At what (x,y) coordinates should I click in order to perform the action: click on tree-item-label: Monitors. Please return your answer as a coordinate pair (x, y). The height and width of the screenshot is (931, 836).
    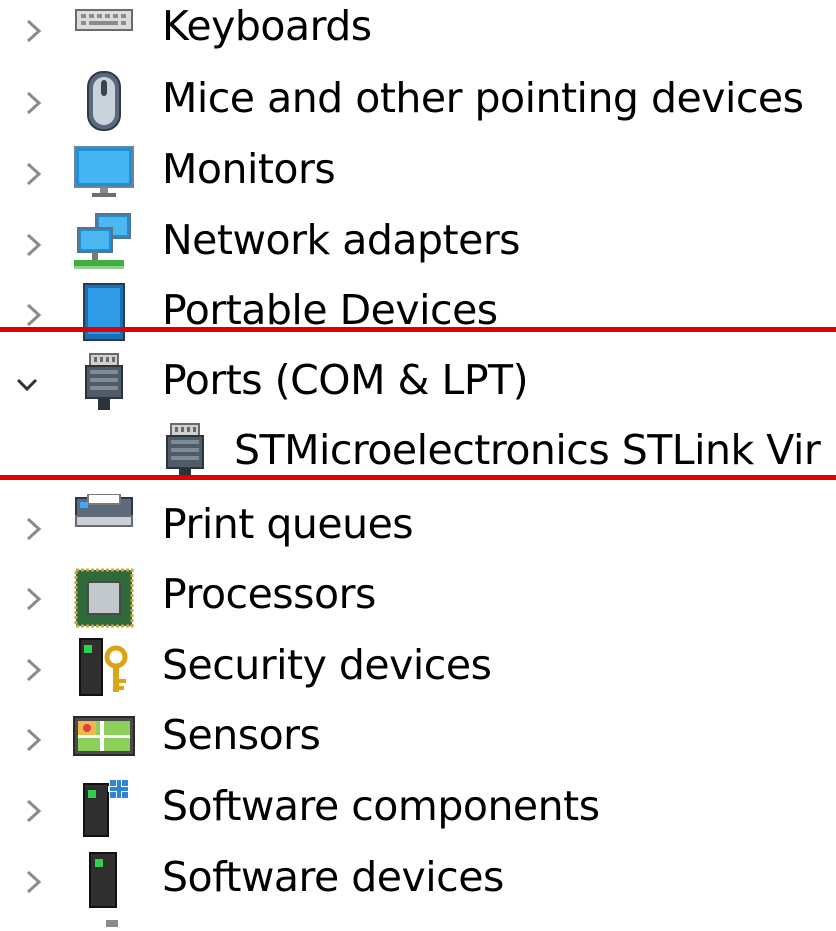
    Looking at the image, I should click on (249, 169).